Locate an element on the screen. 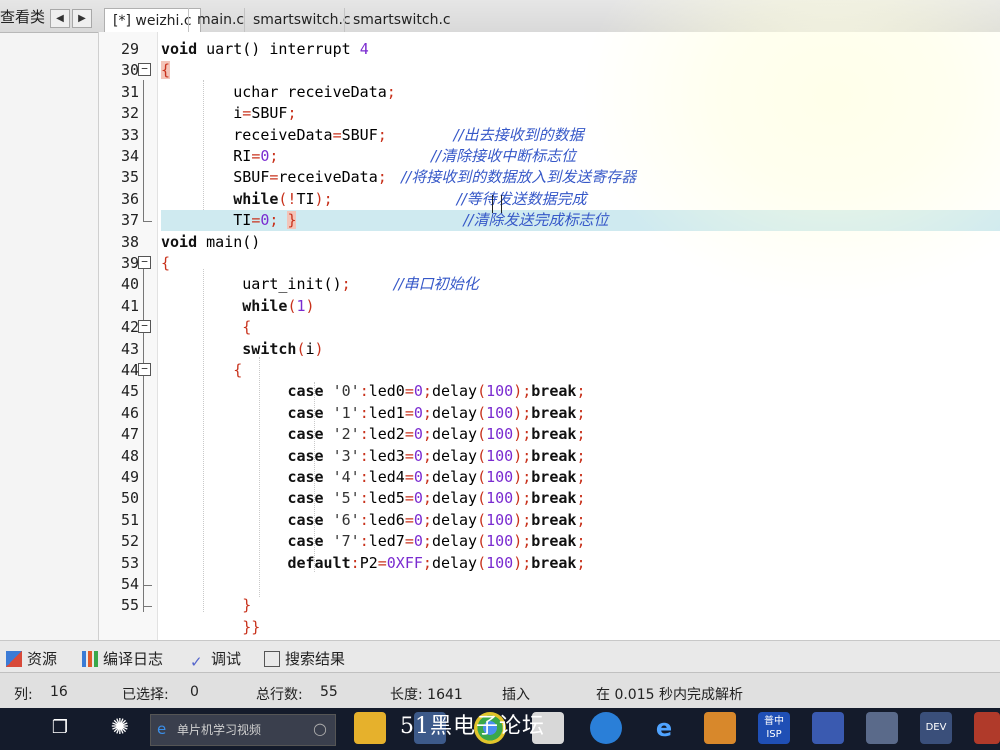  code-token: break is located at coordinates (554, 498).